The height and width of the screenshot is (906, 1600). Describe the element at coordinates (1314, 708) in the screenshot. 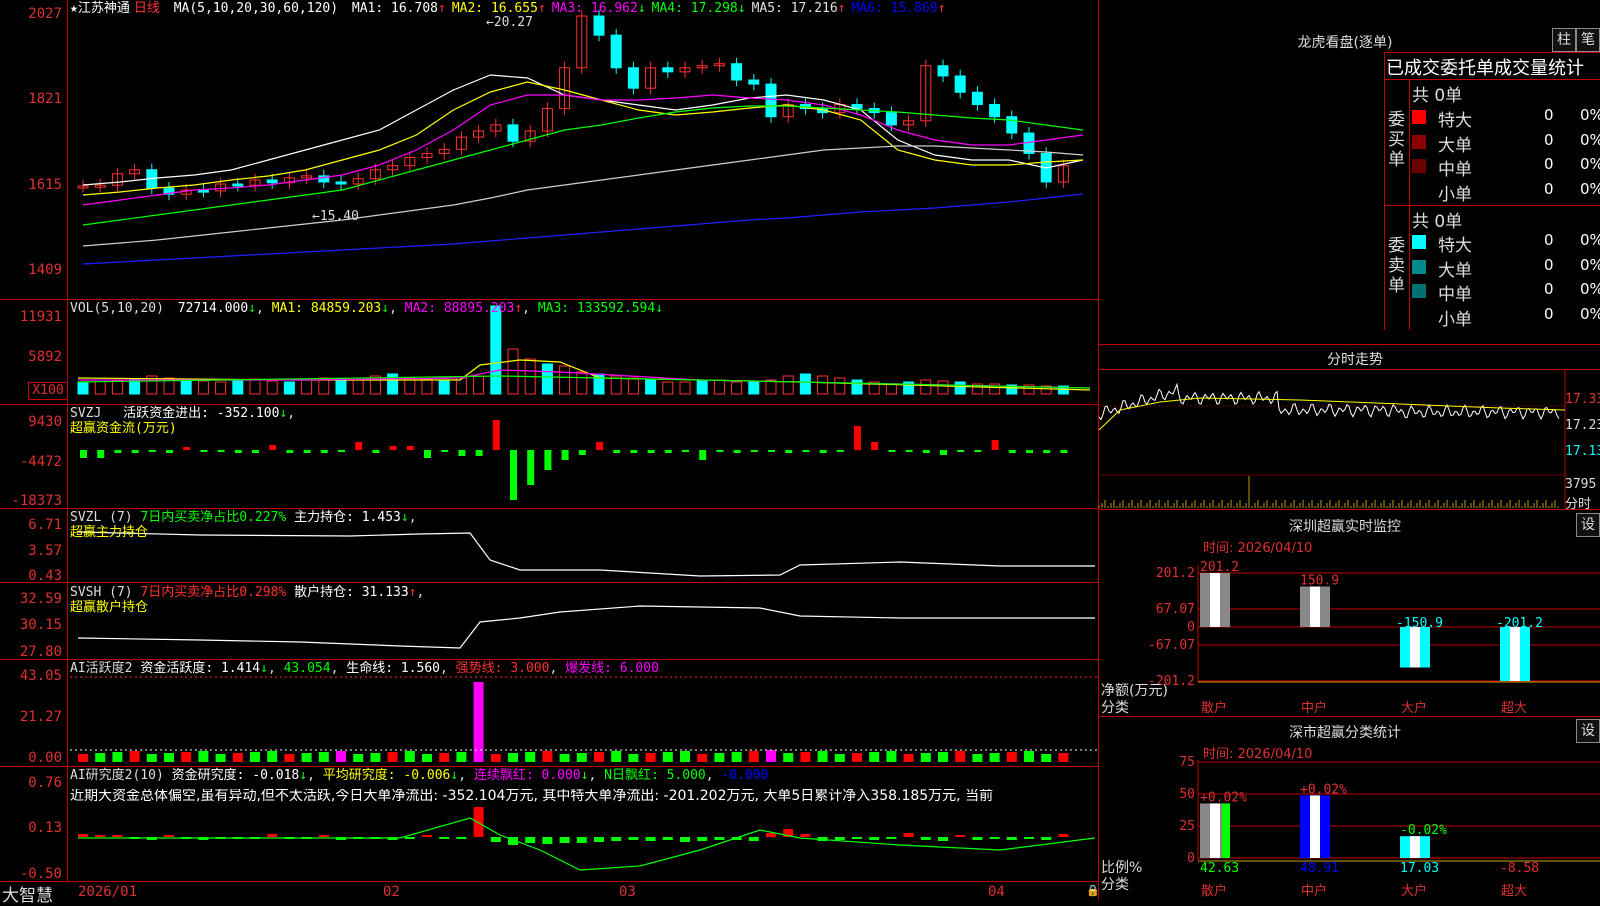

I see `category-label: 中户` at that location.